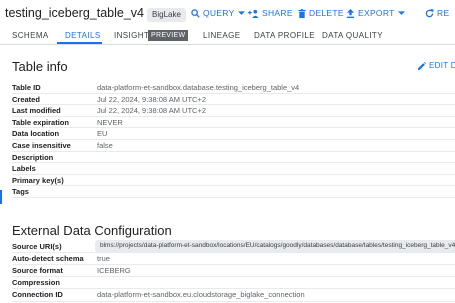 This screenshot has width=455, height=303. What do you see at coordinates (221, 35) in the screenshot?
I see `tab-lineage: LINEAGE` at bounding box center [221, 35].